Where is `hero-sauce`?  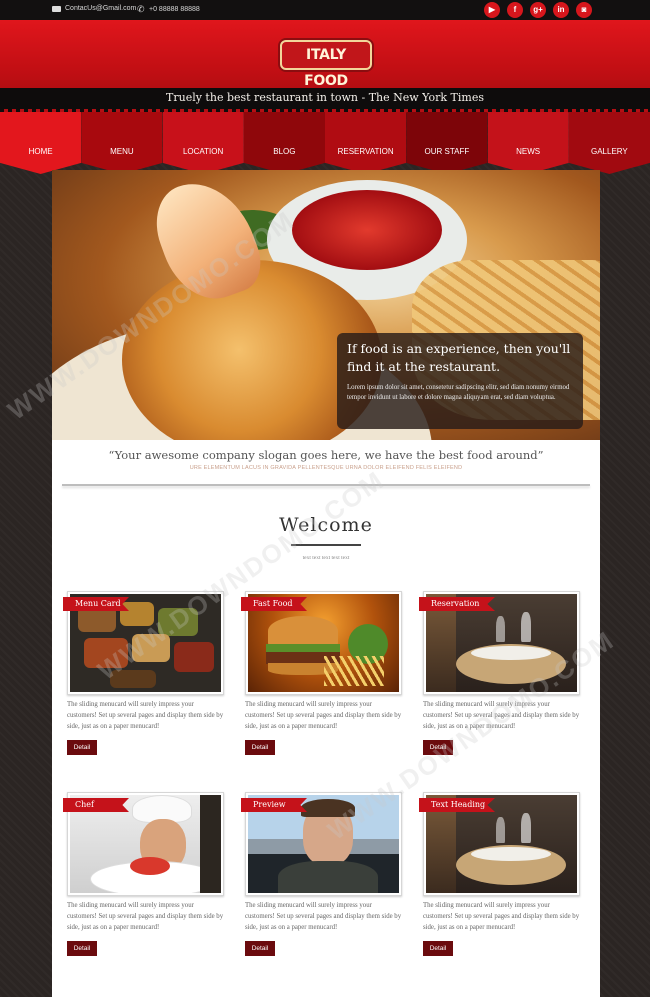
hero-sauce is located at coordinates (367, 230).